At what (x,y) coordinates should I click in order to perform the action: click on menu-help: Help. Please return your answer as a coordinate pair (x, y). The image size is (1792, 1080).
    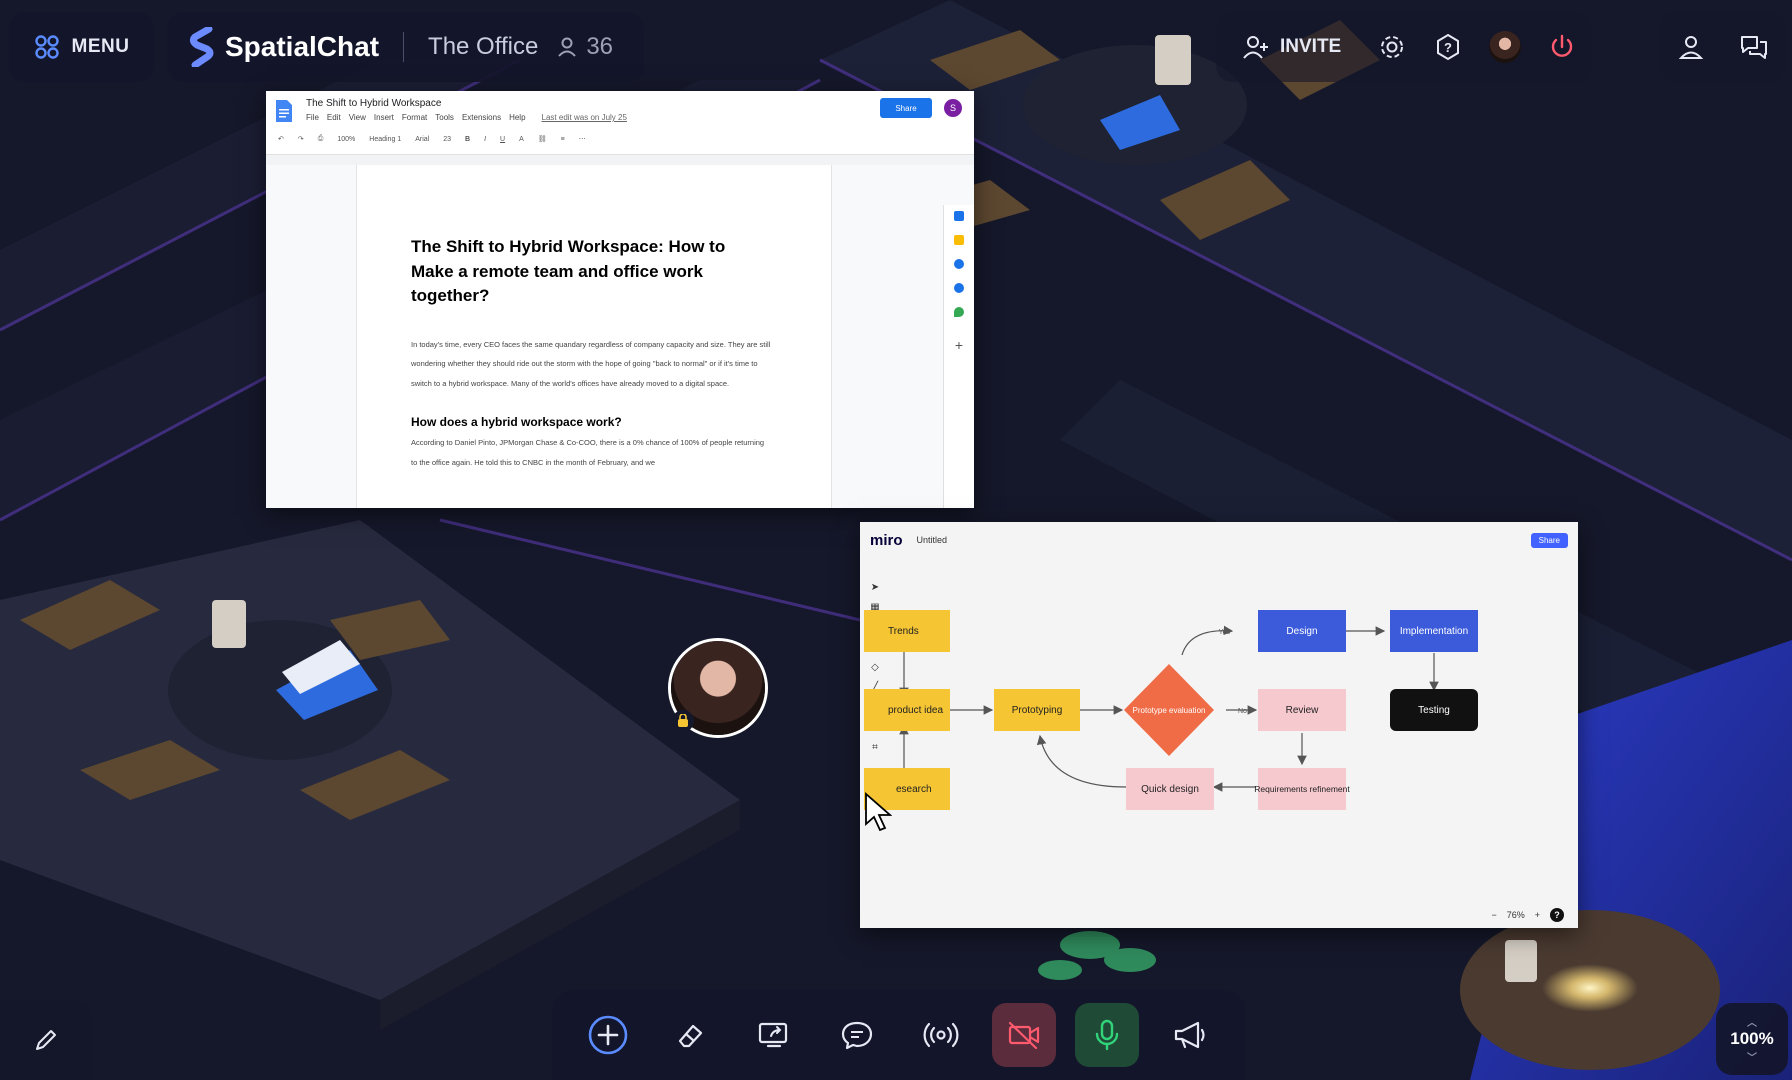
    Looking at the image, I should click on (517, 117).